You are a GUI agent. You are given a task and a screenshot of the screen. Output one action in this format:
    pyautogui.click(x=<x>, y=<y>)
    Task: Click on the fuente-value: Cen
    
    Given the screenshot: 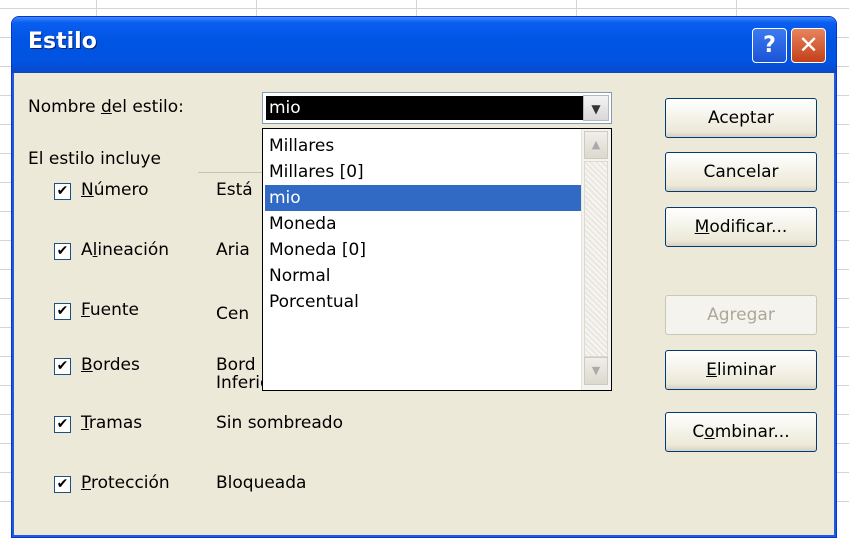 What is the action you would take?
    pyautogui.click(x=233, y=314)
    